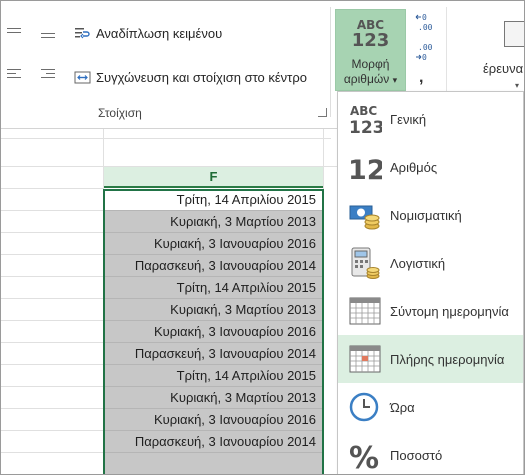 The width and height of the screenshot is (525, 475). What do you see at coordinates (365, 215) in the screenshot?
I see `currency-format-icon` at bounding box center [365, 215].